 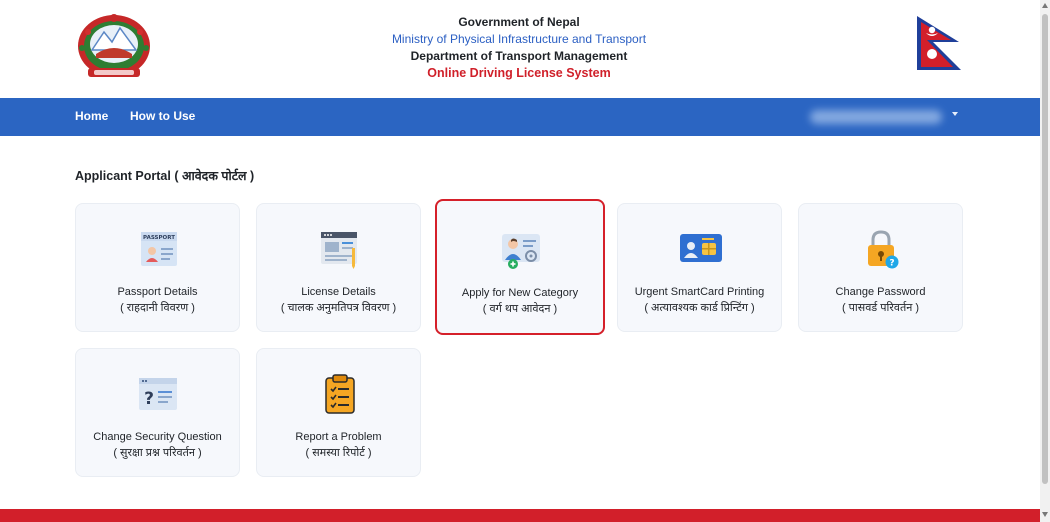 I want to click on card-label-en: Apply for New Category, so click(x=520, y=293).